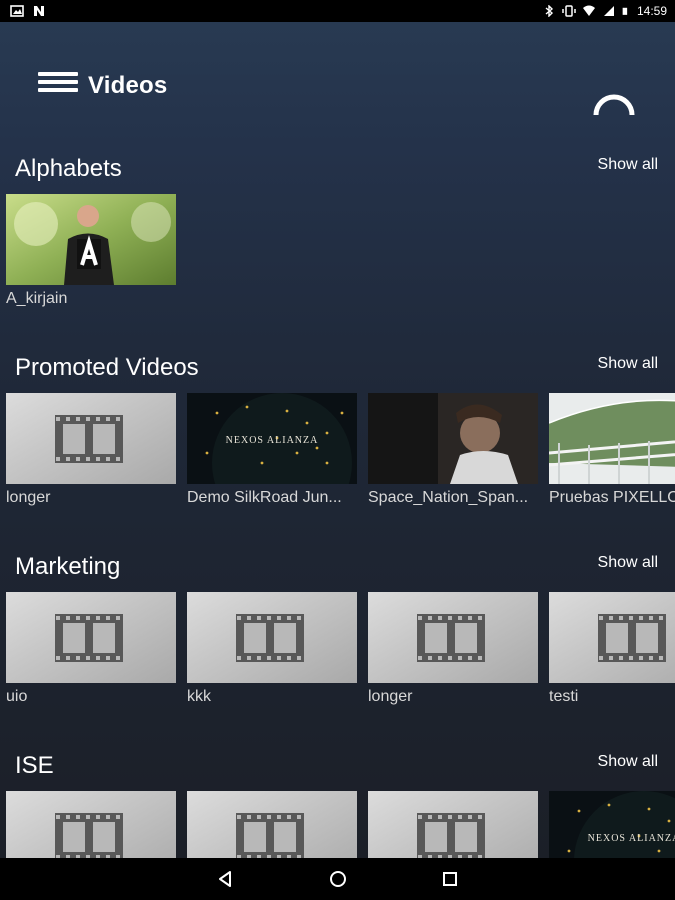 This screenshot has width=675, height=900. I want to click on back-button, so click(226, 879).